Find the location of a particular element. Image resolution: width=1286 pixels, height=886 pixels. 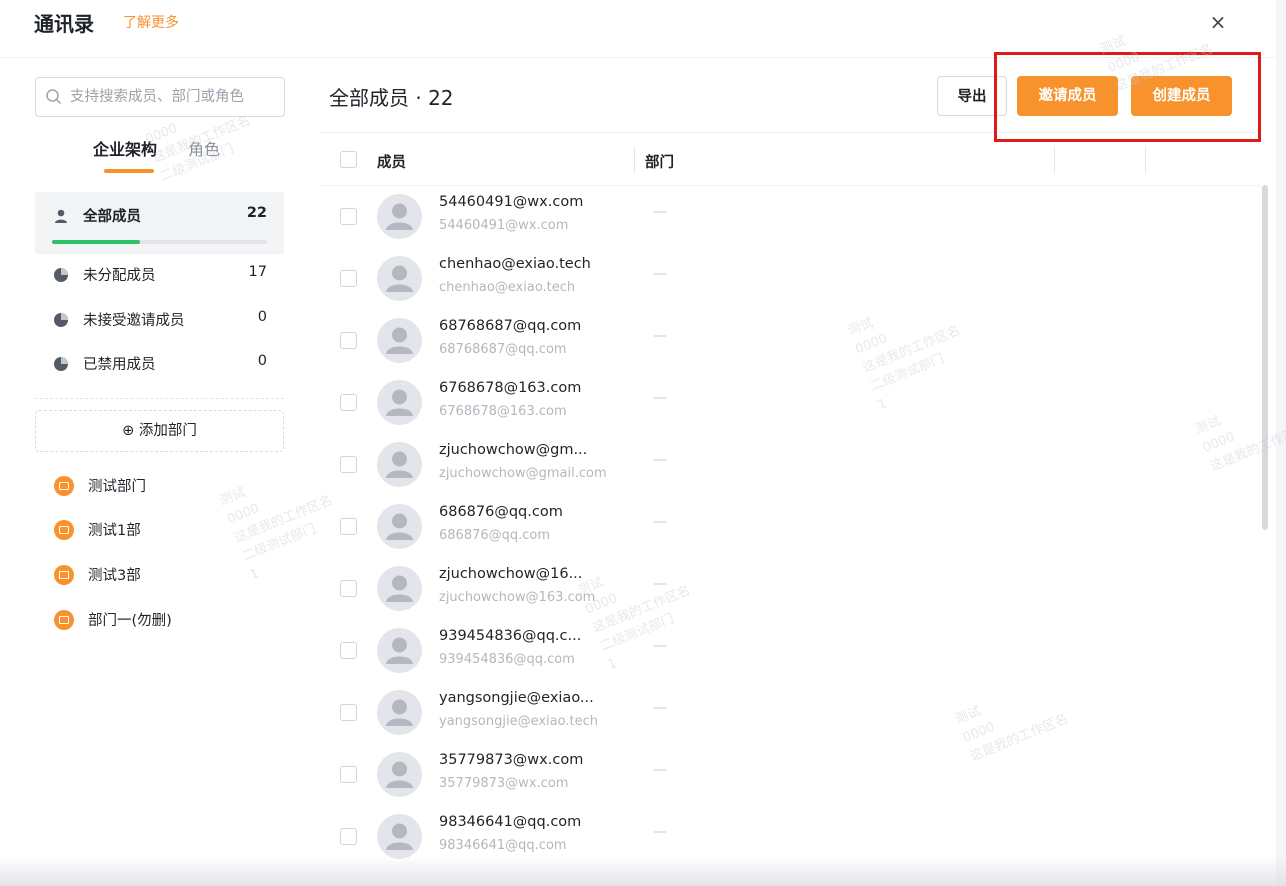

member-email: zjuchowchow@gmail.com is located at coordinates (523, 473).